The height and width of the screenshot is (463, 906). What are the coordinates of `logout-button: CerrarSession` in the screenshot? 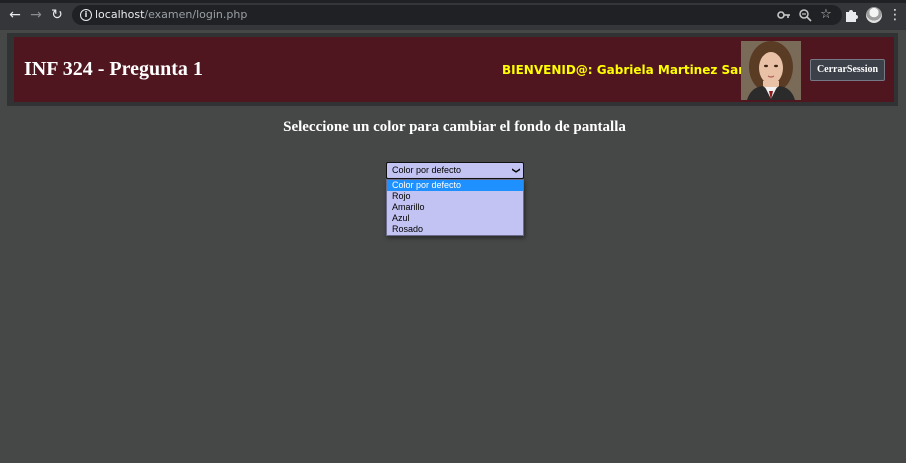 It's located at (847, 70).